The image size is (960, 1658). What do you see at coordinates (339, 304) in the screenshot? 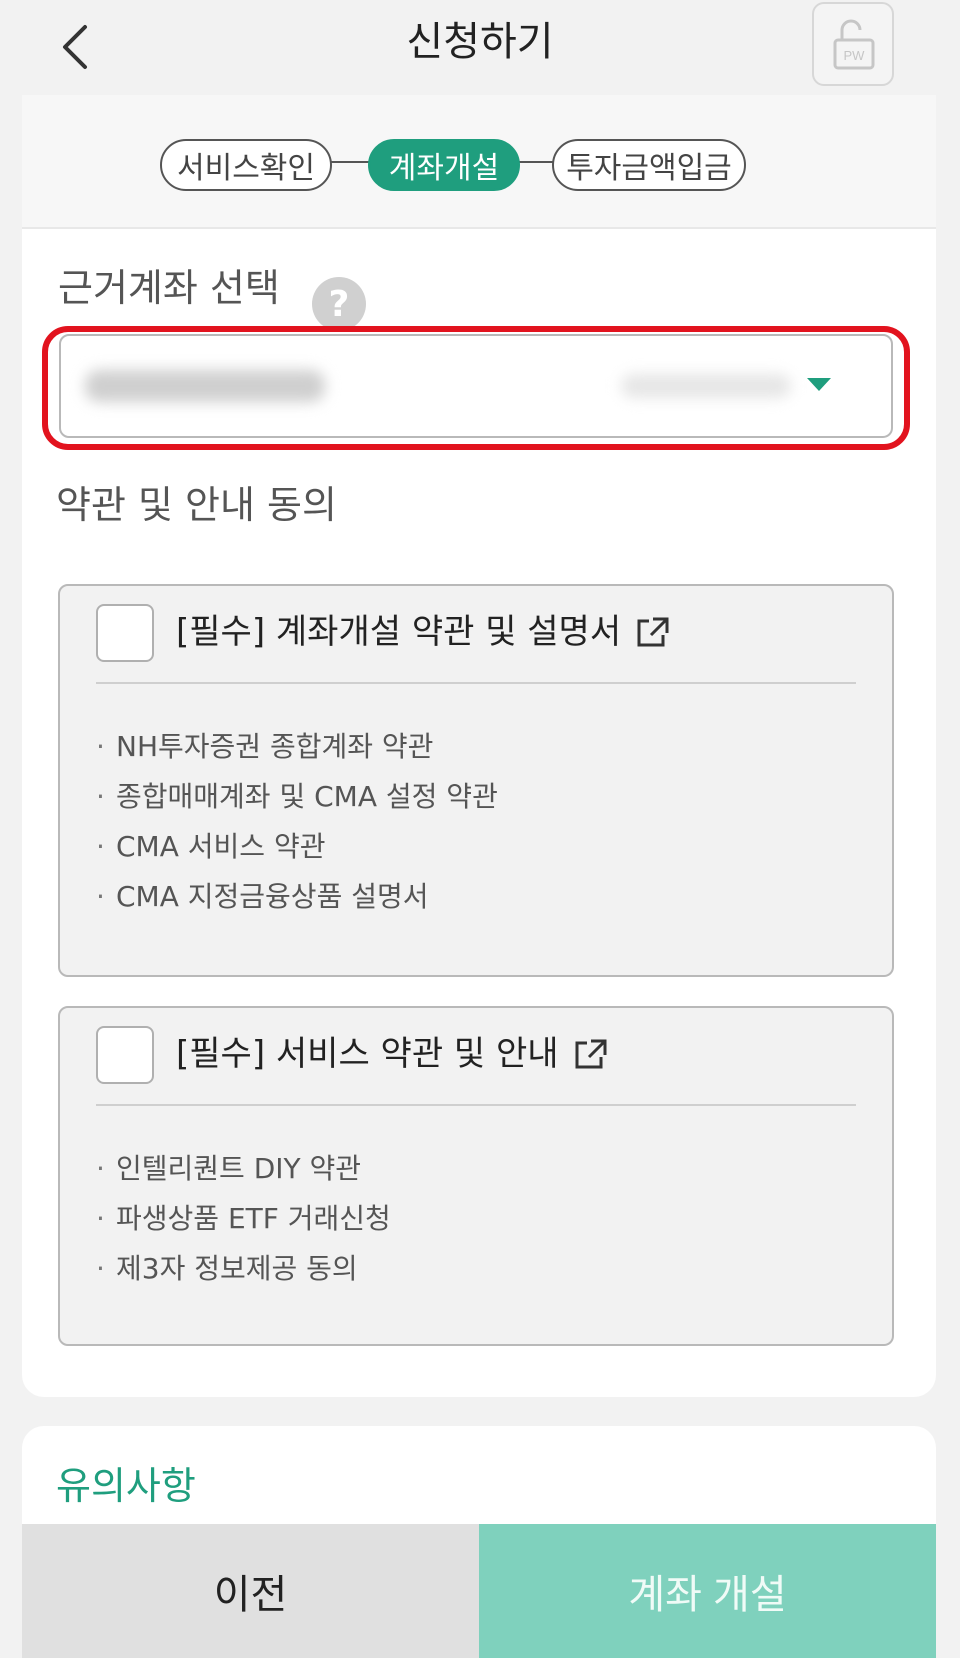
I see `help-icon: ?` at bounding box center [339, 304].